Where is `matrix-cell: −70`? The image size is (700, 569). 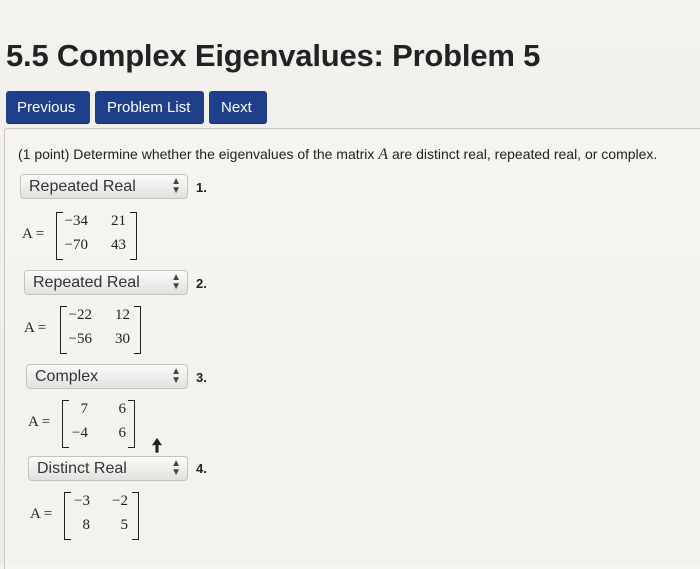
matrix-cell: −70 is located at coordinates (76, 245).